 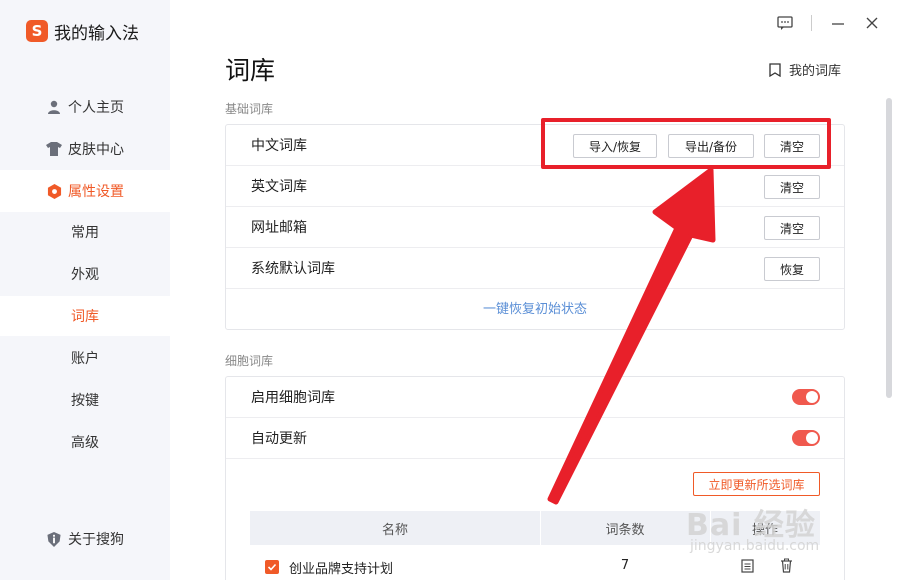 I want to click on watermark: Bai 经验 jingyan.baidu.com, so click(x=752, y=527).